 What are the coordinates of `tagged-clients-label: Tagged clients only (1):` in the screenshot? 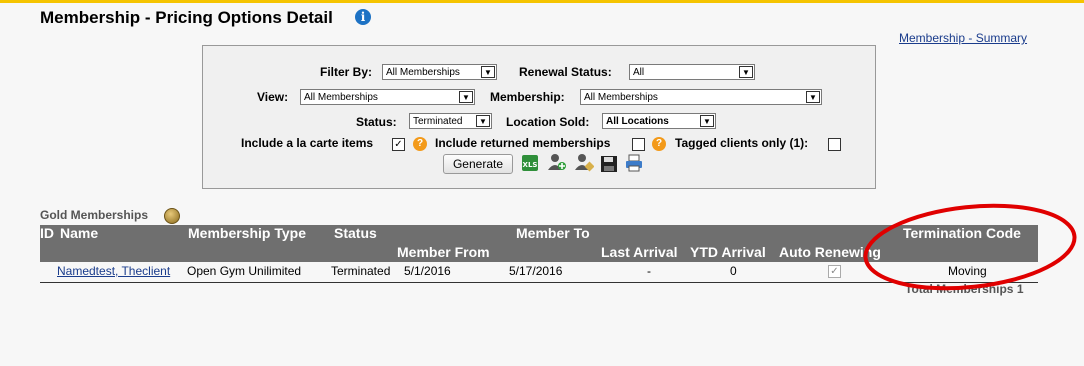 It's located at (742, 143).